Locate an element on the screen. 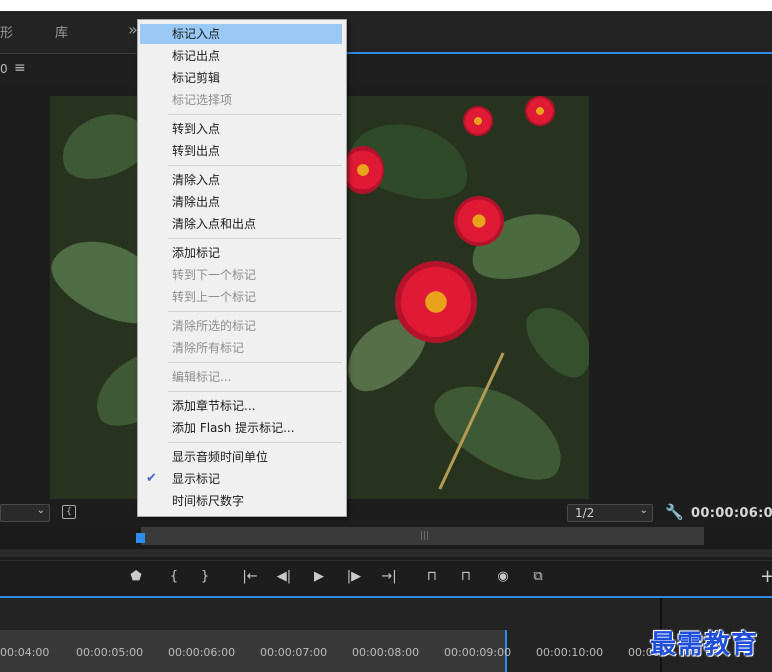 The height and width of the screenshot is (672, 772). menu-item: 清除入点 is located at coordinates (241, 180).